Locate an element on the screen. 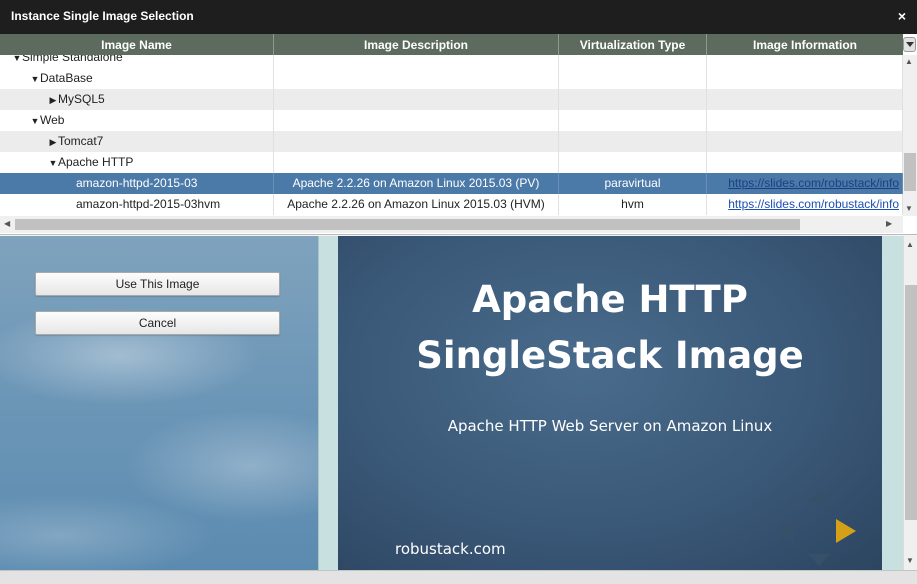  table-row: ▶ Tomcat7 is located at coordinates (451, 141).